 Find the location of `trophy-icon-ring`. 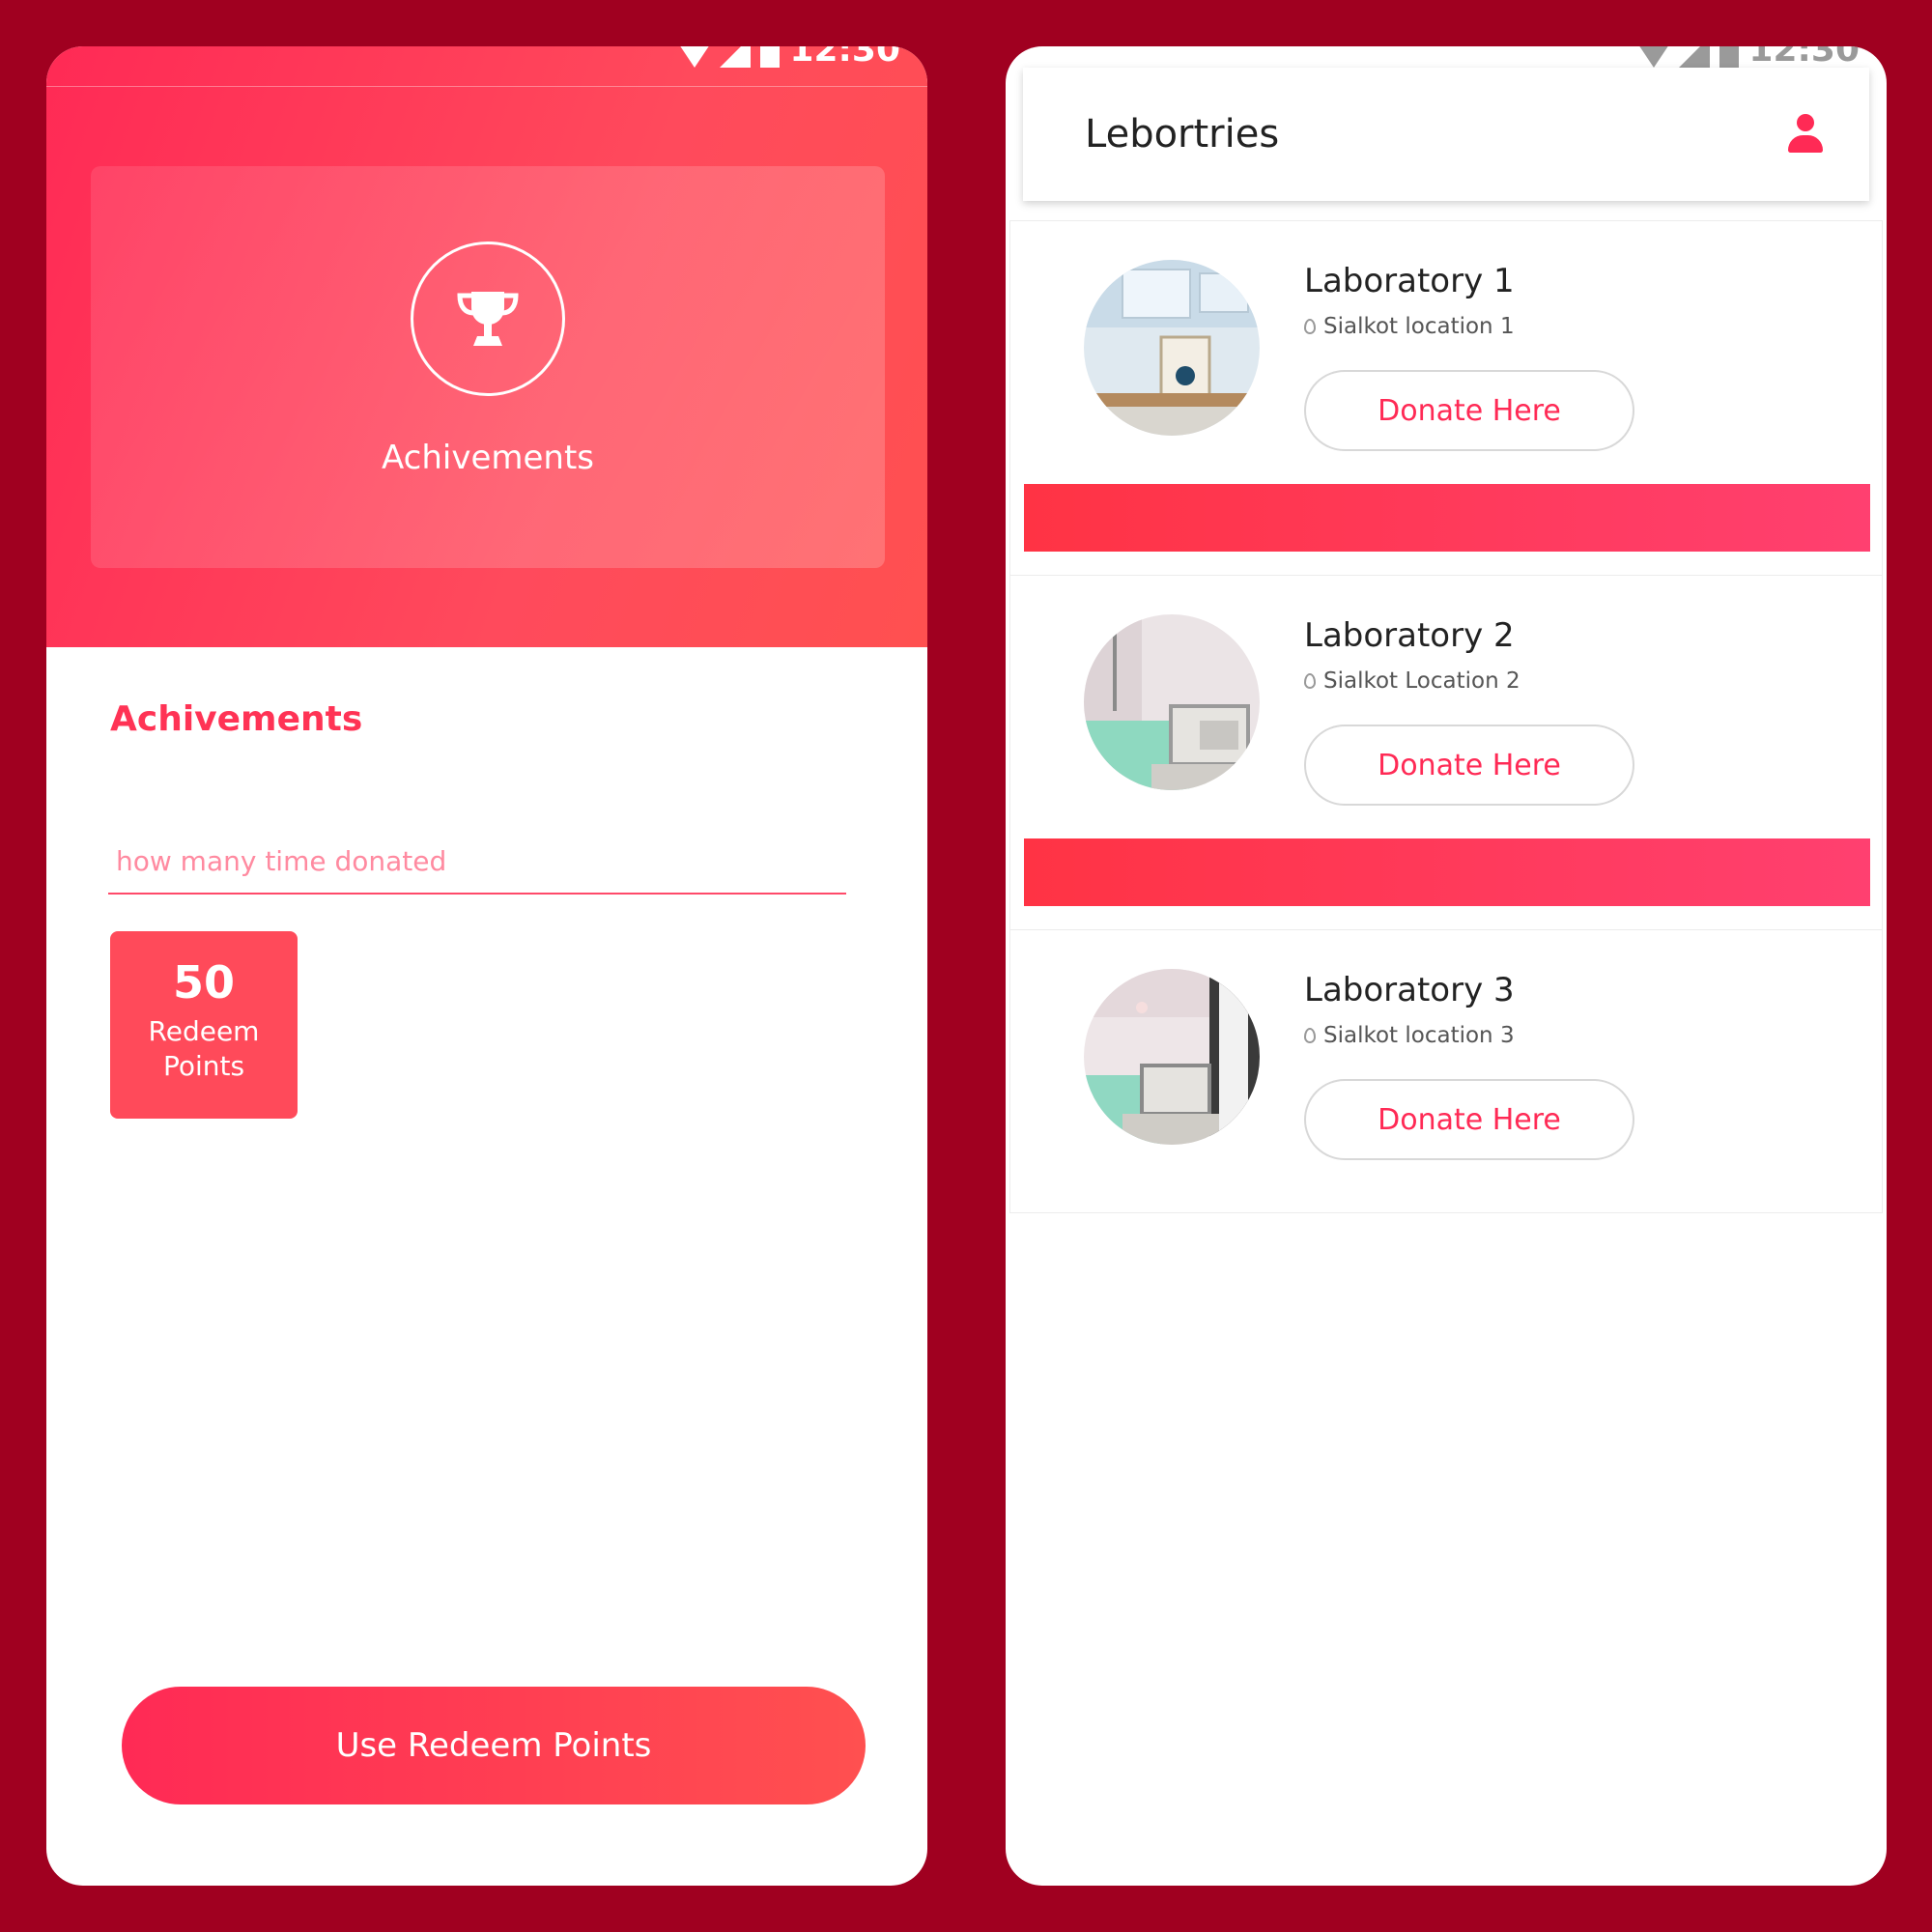

trophy-icon-ring is located at coordinates (488, 319).